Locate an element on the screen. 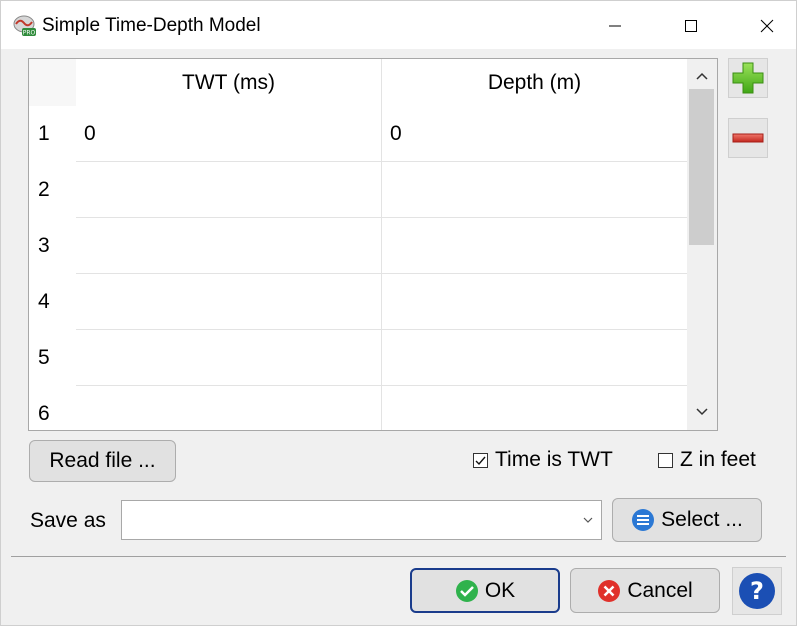  minimize-icon is located at coordinates (615, 26).